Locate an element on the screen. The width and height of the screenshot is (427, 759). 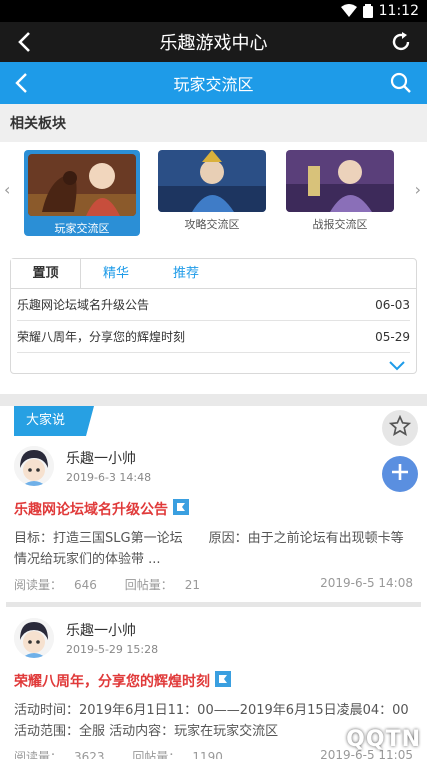
status-bar: 11:12 is located at coordinates (213, 11).